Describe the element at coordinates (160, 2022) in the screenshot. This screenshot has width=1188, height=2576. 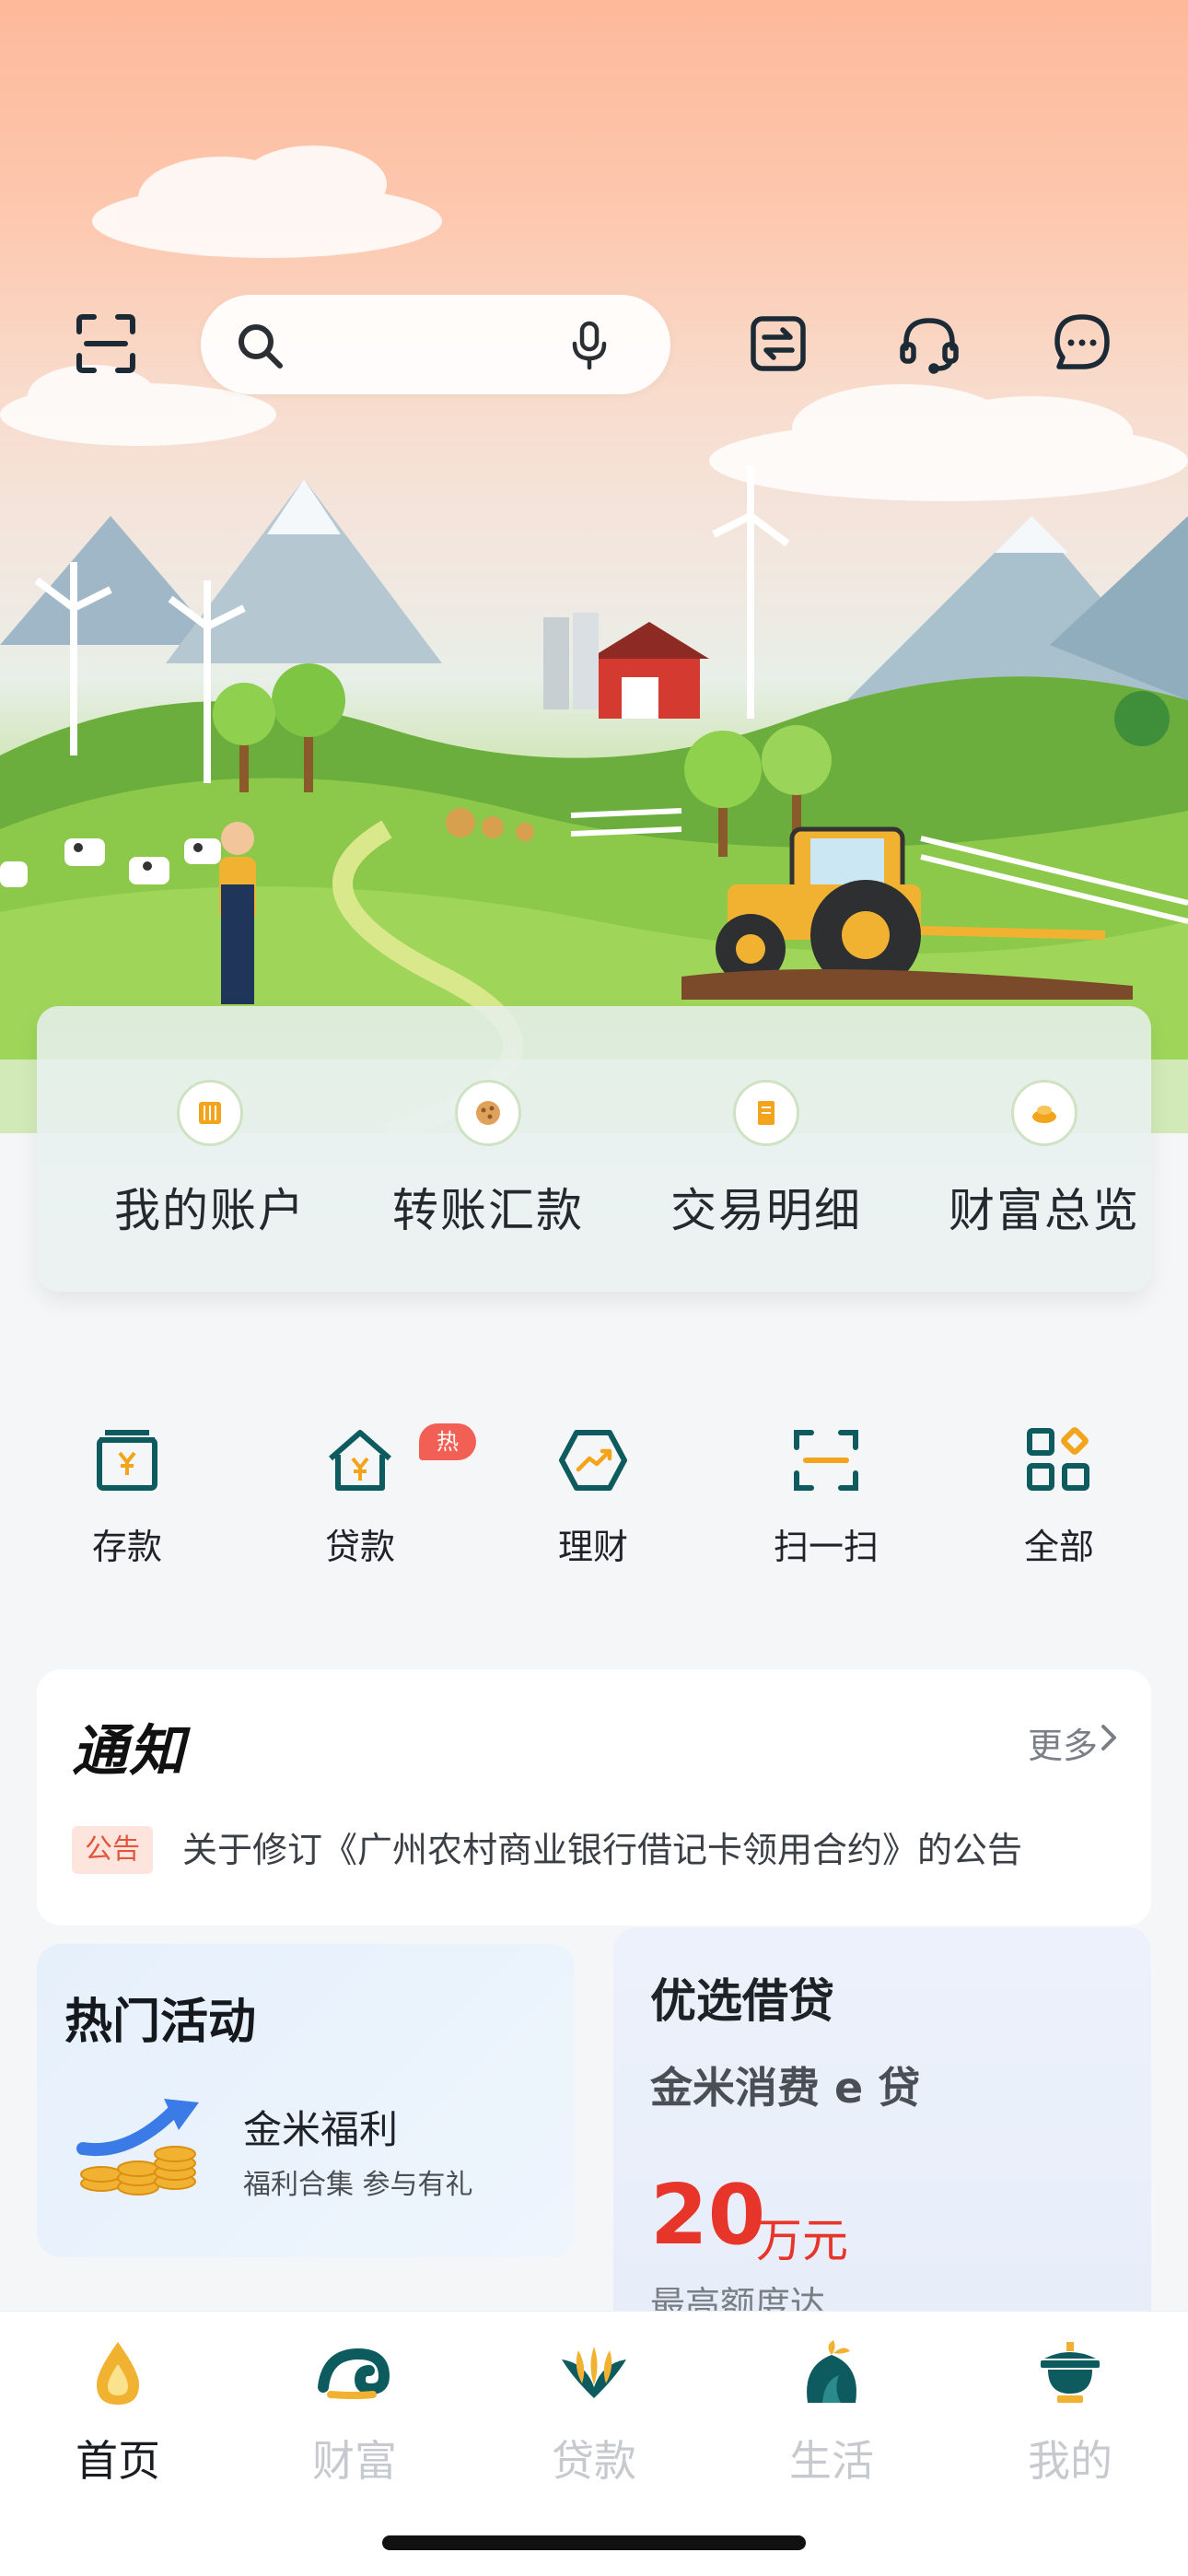
I see `activity-title: 热门活动` at that location.